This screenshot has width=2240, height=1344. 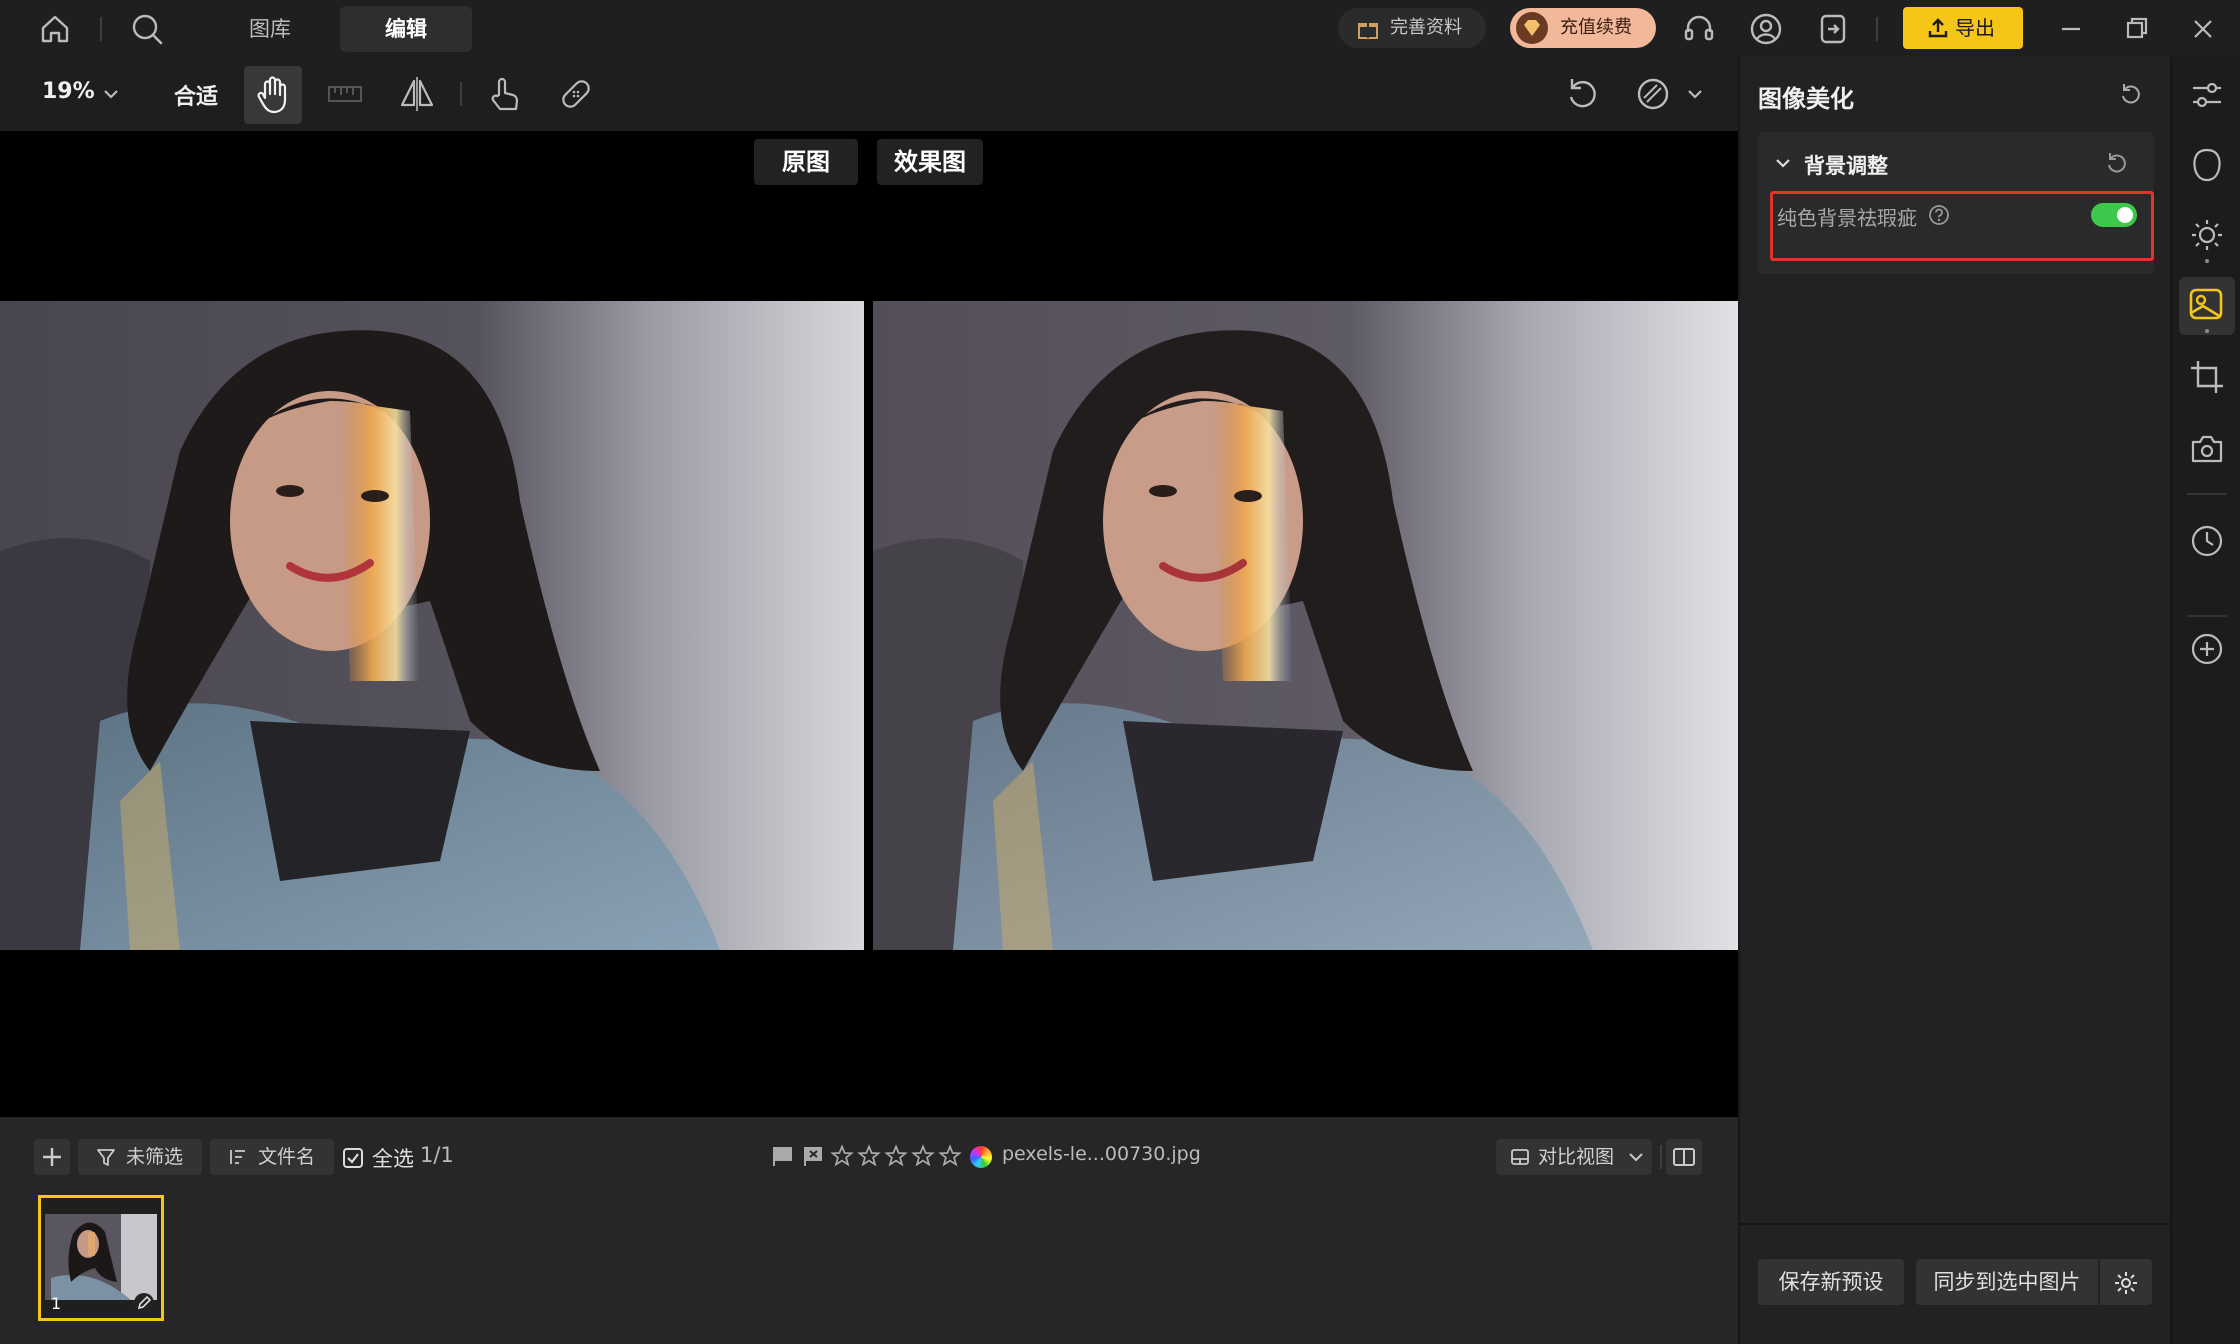 What do you see at coordinates (2207, 165) in the screenshot?
I see `face-icon` at bounding box center [2207, 165].